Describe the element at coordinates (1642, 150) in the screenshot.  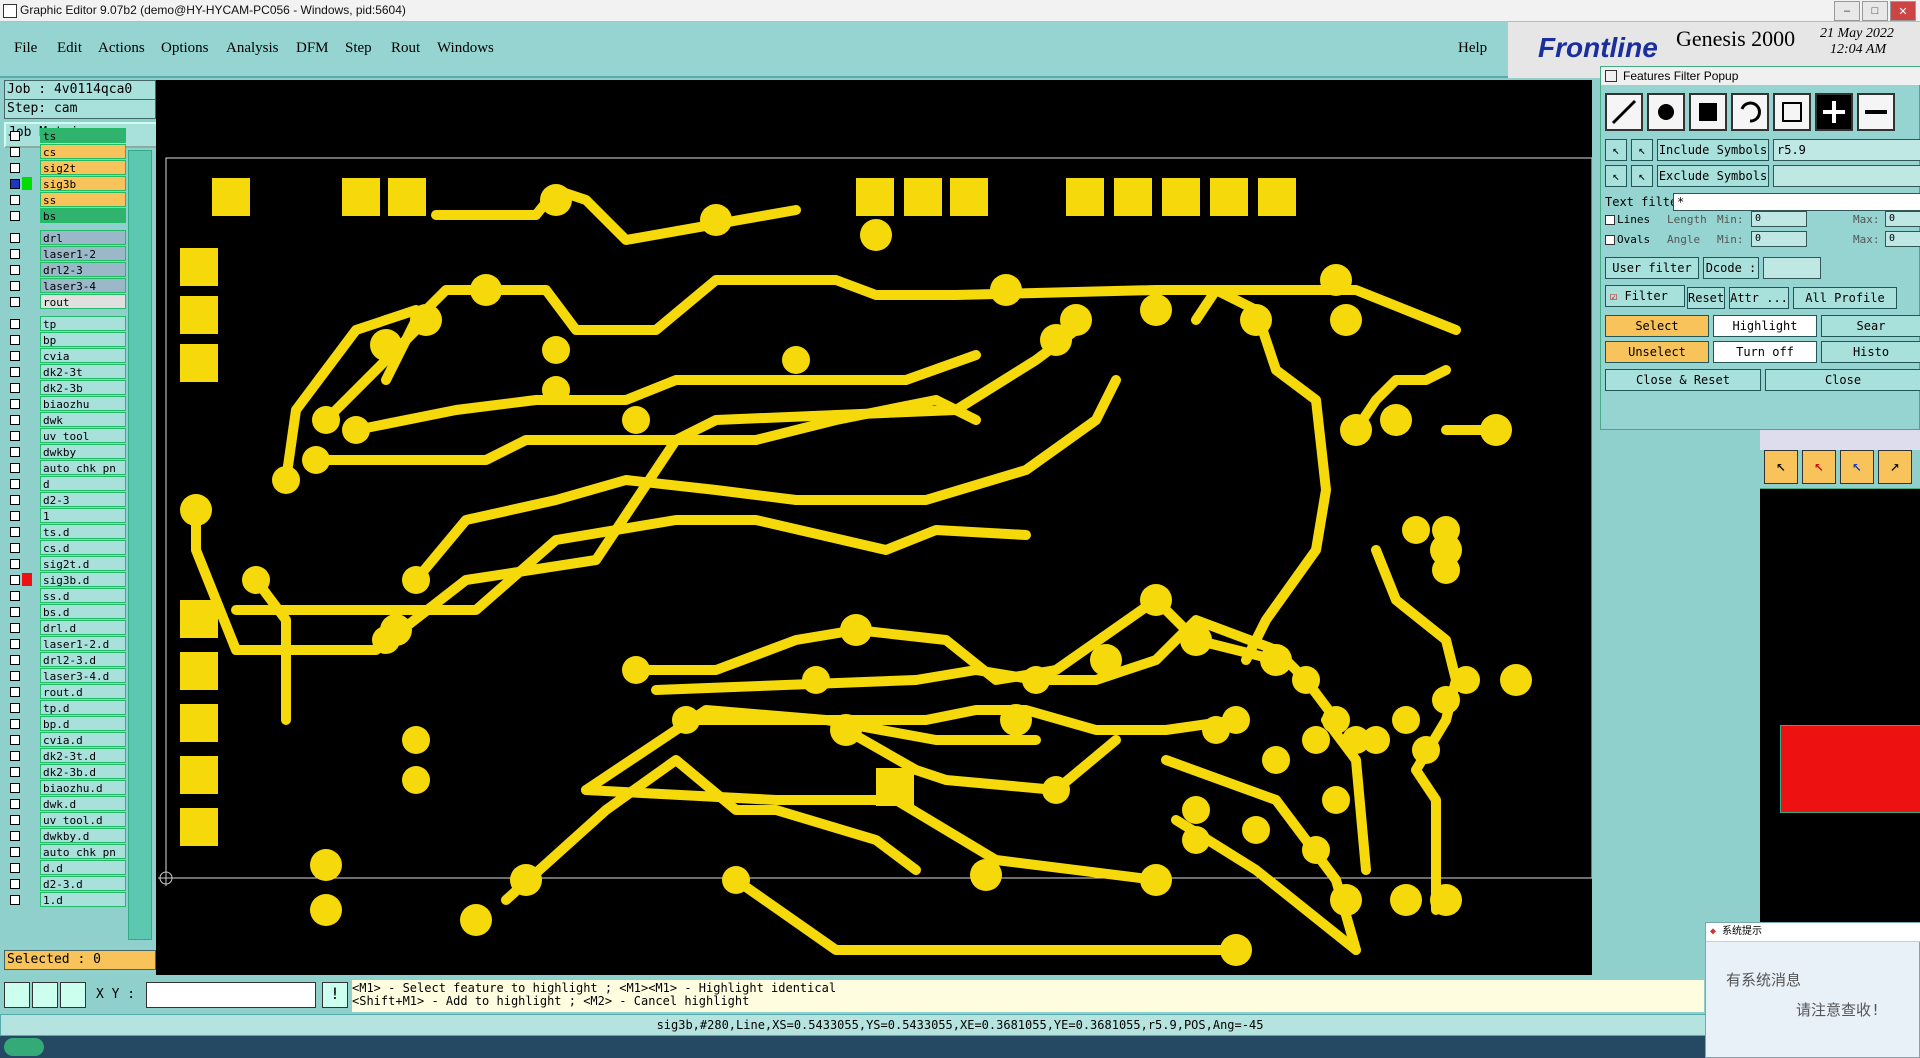
I see `include-pick-icon-2: ↖` at that location.